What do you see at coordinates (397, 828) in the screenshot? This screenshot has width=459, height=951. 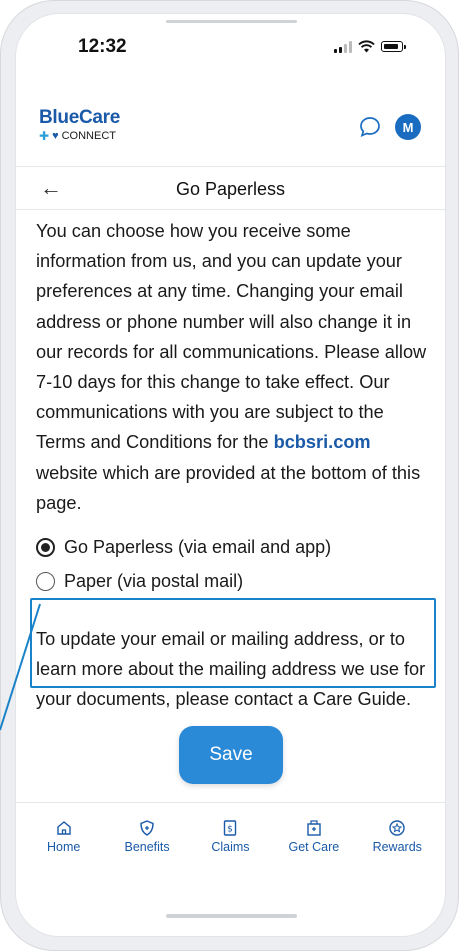 I see `rewards-star-icon` at bounding box center [397, 828].